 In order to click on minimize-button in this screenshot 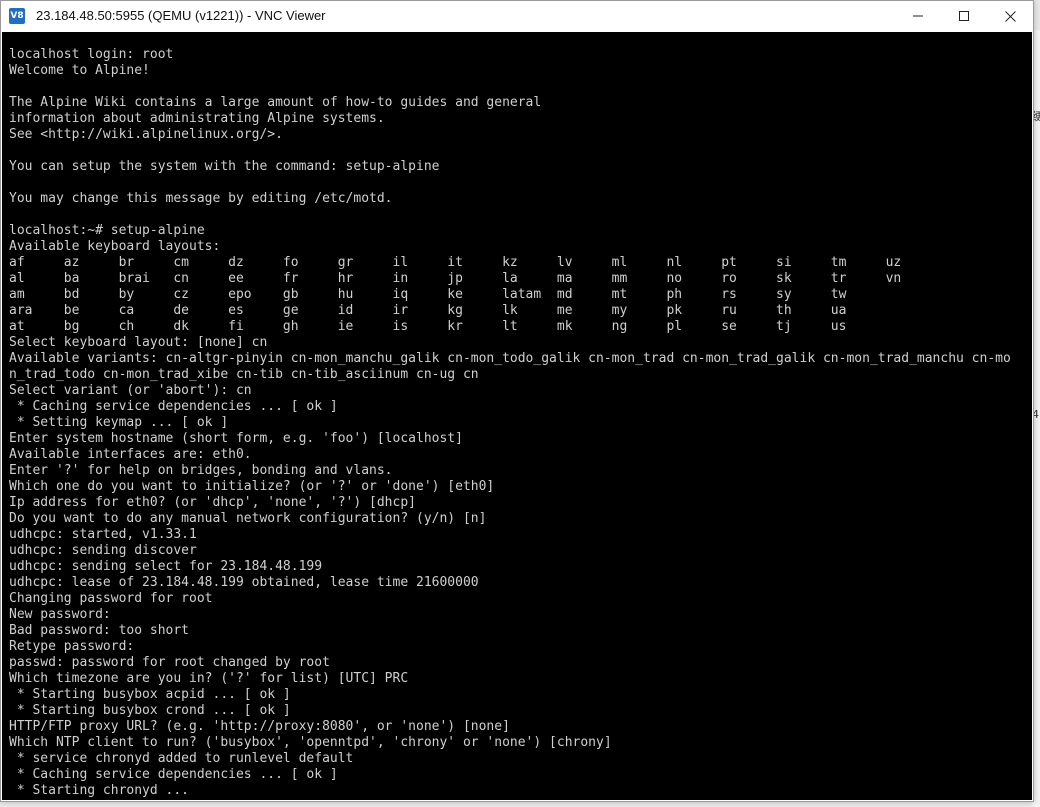, I will do `click(918, 16)`.